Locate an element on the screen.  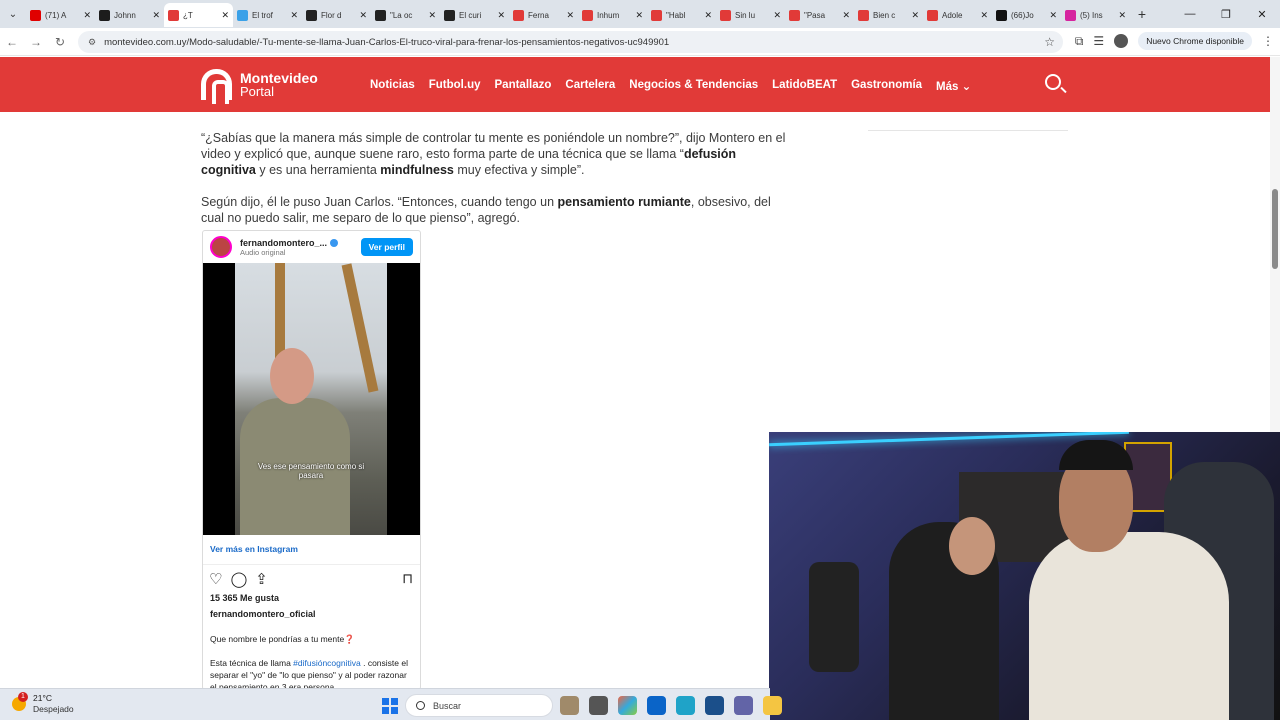
widget-icon is located at coordinates (569, 705).